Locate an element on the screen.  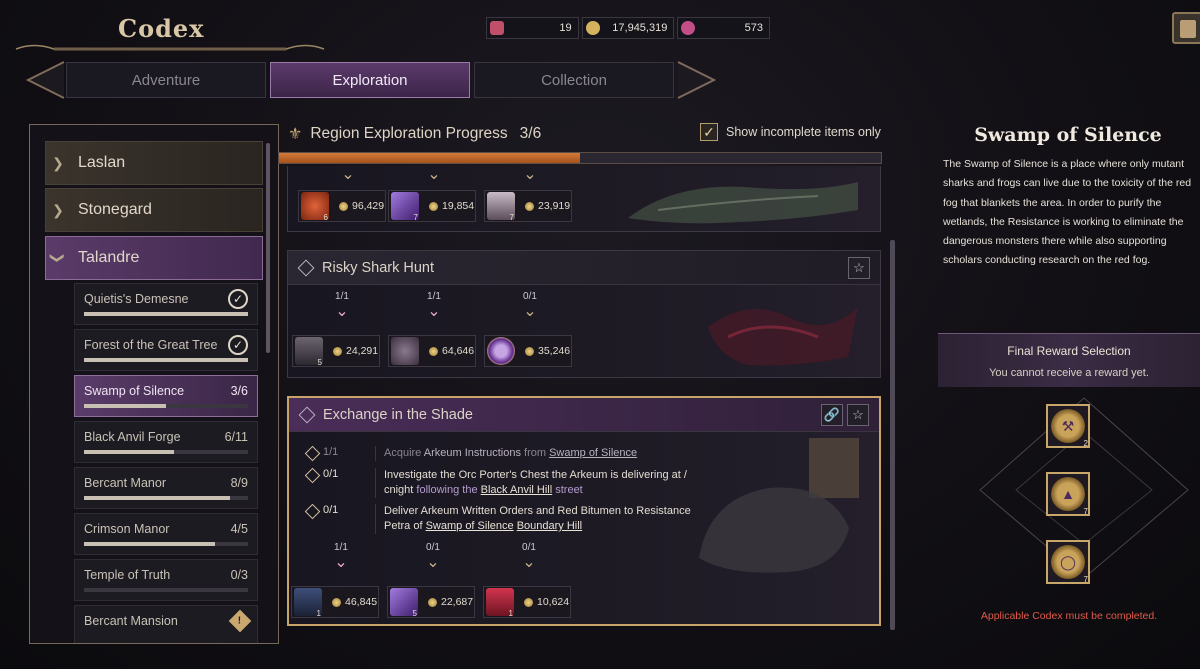
exploration-progress-header: ⚜ Region Exploration Progress 3/6 is located at coordinates (415, 134).